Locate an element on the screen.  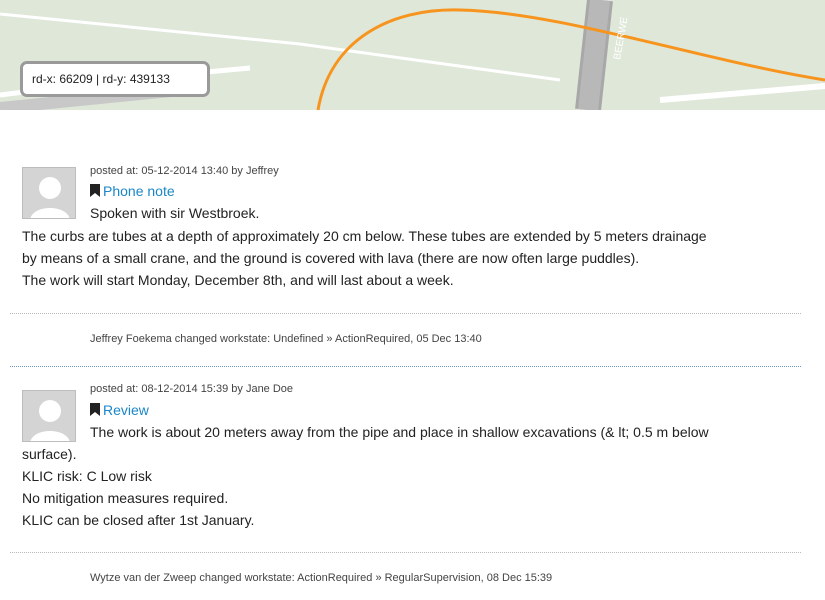
note-type-link: Review is located at coordinates (119, 410).